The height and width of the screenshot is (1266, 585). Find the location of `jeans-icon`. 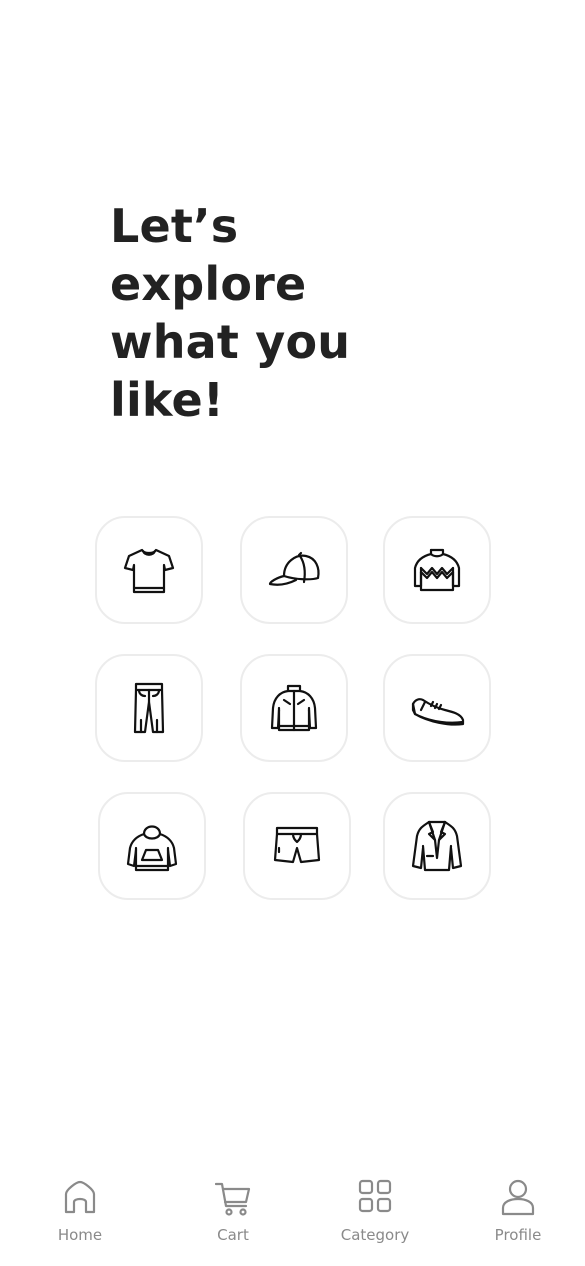

jeans-icon is located at coordinates (149, 708).